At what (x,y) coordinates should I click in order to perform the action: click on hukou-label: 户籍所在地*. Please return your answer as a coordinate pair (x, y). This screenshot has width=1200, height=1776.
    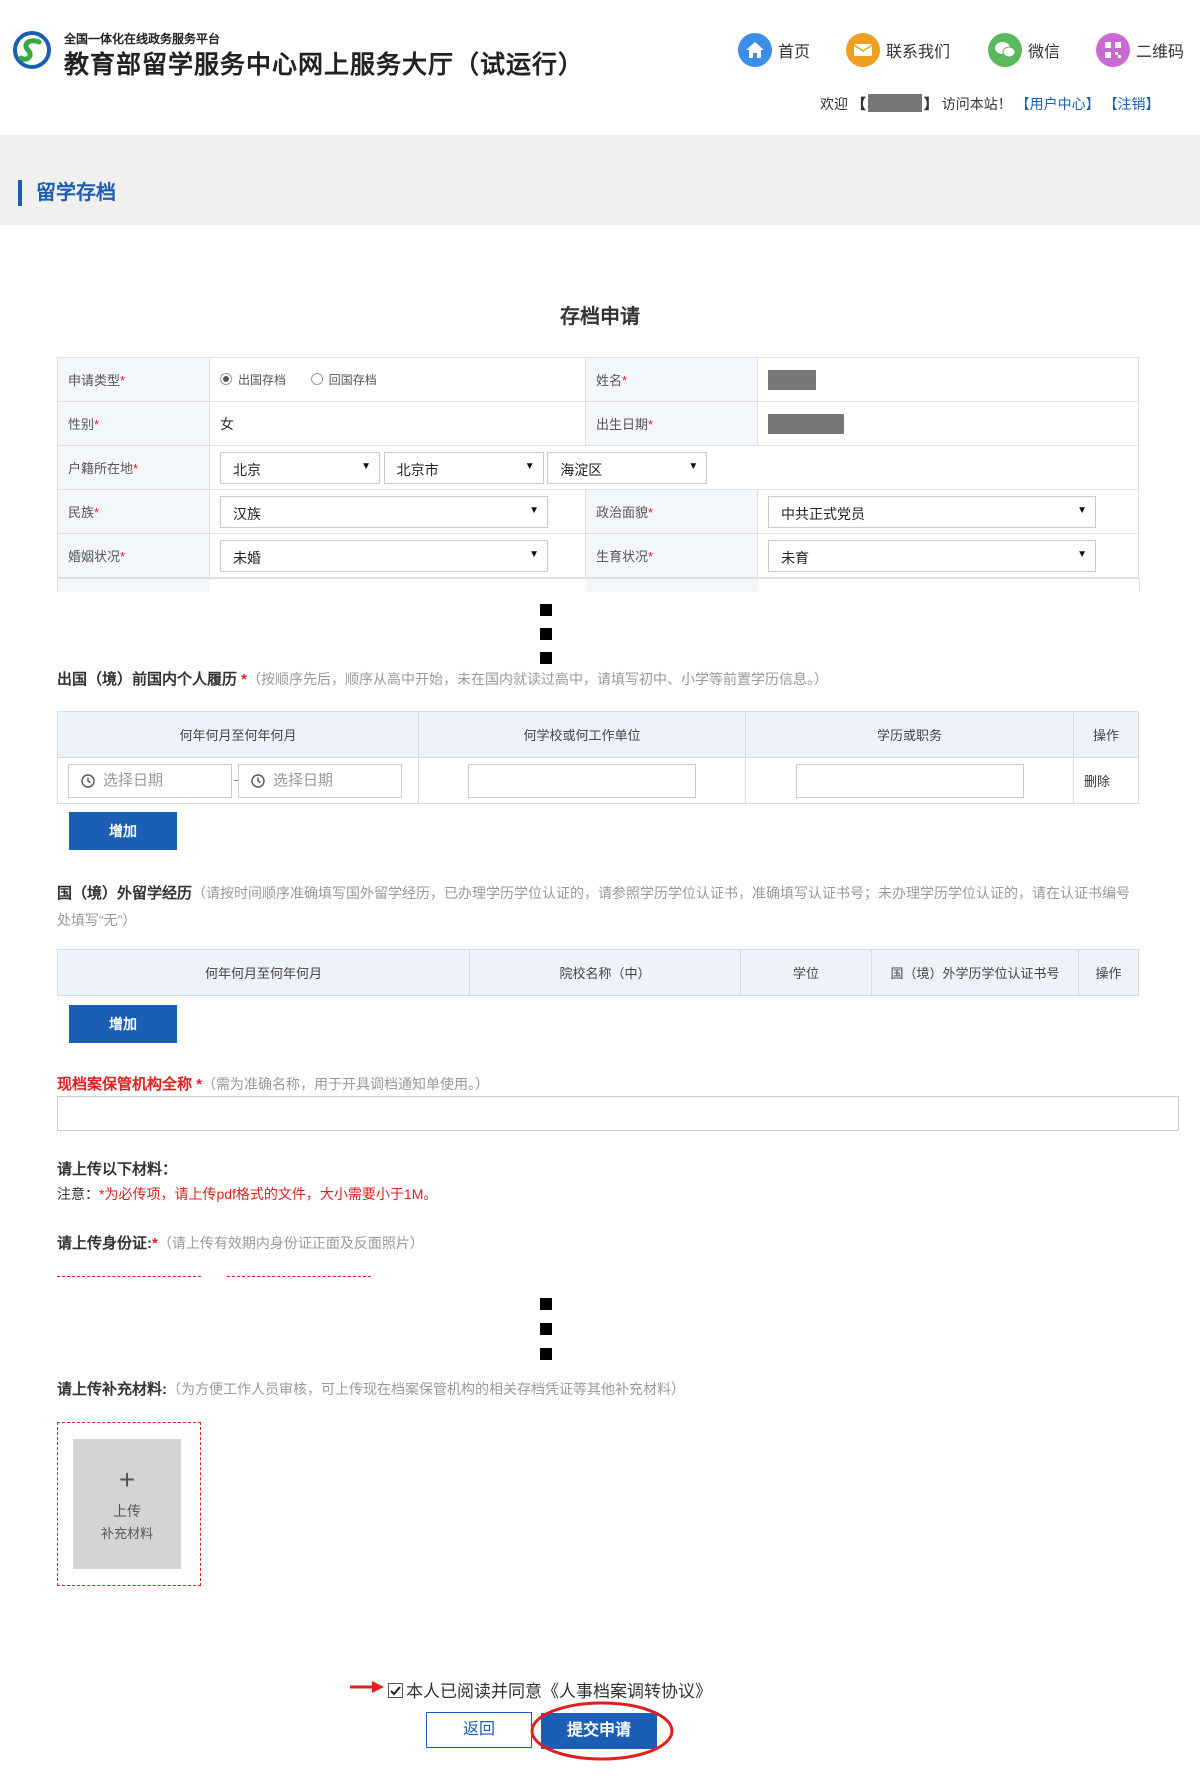
    Looking at the image, I should click on (133, 467).